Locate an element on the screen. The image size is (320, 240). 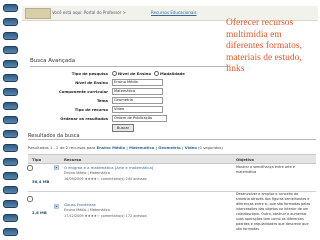
radio-modality is located at coordinates (156, 73).